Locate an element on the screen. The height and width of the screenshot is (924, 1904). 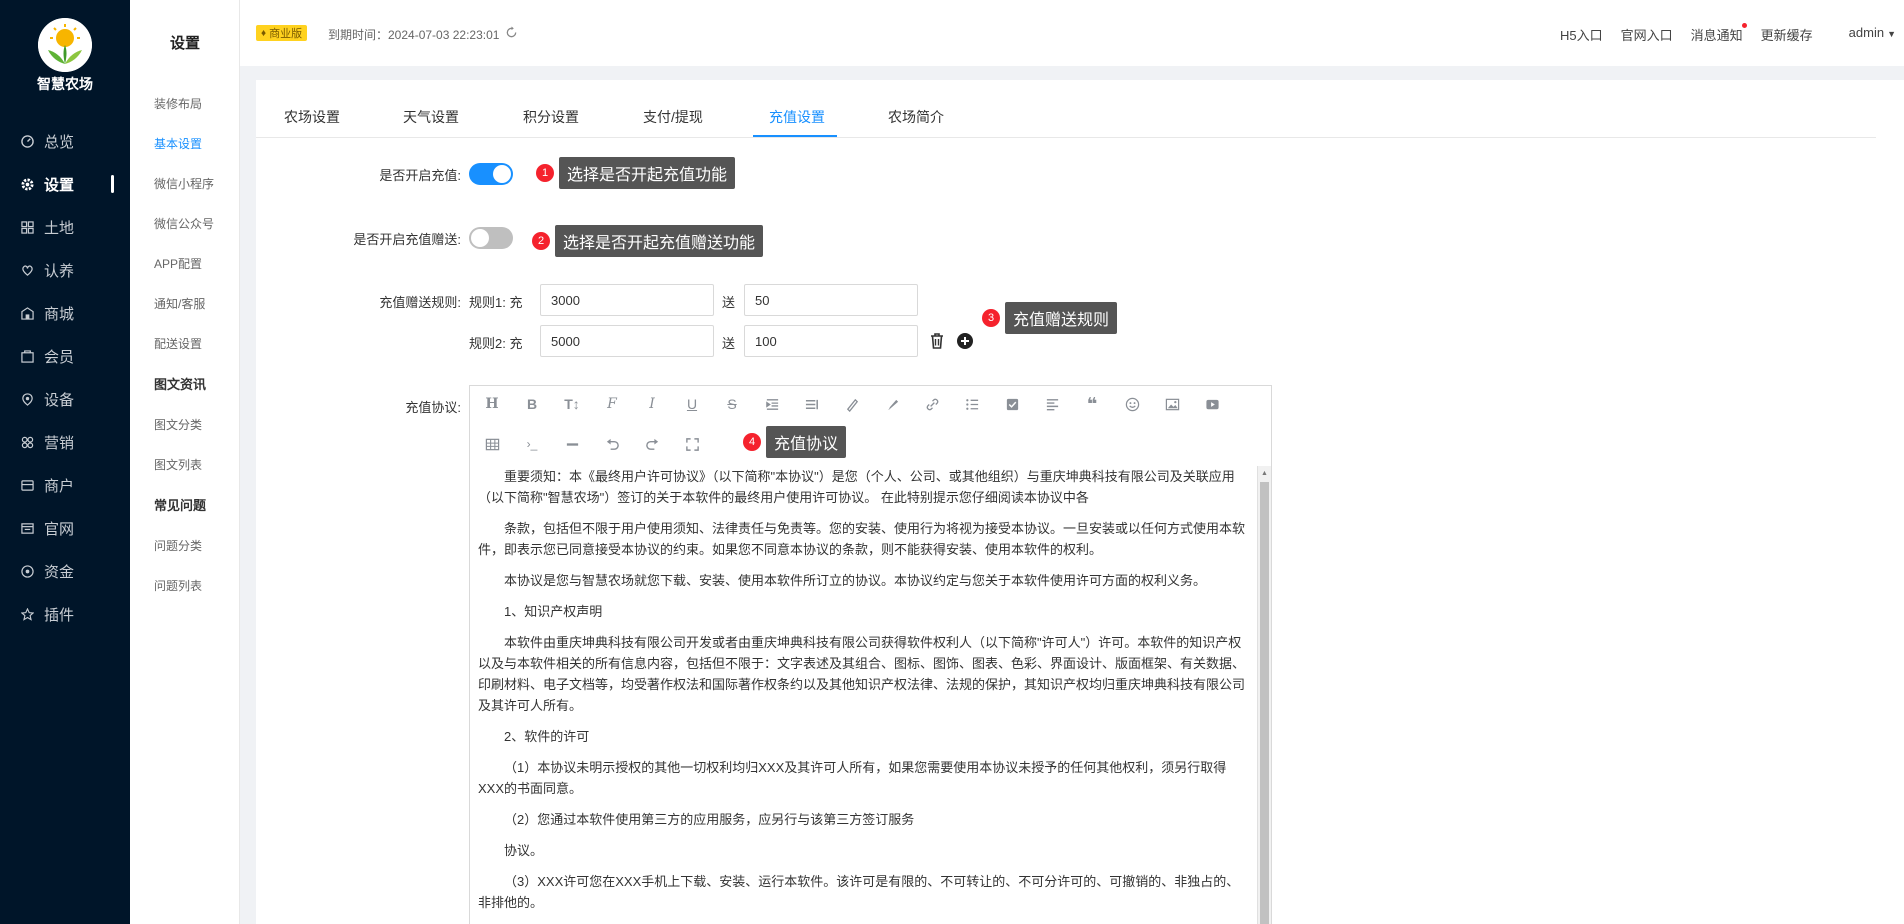
notifications-link: 消息通知 is located at coordinates (1719, 33).